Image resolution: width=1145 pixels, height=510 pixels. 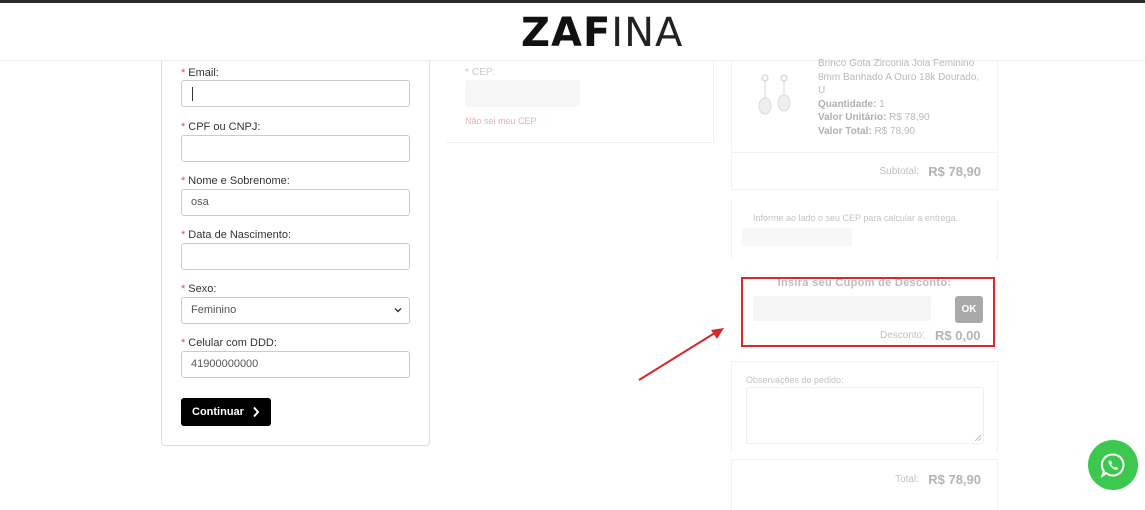 I want to click on subtotal-label: Subtotal:, so click(x=899, y=171).